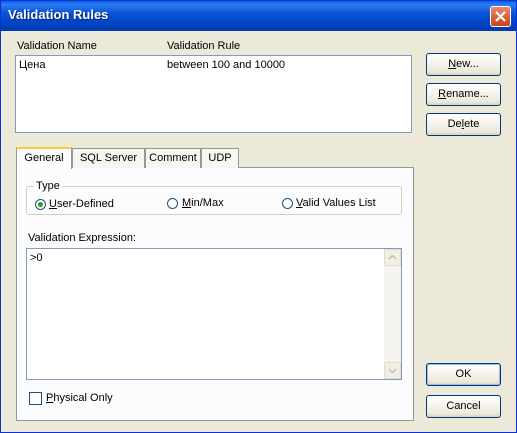 This screenshot has width=517, height=433. I want to click on radio-valid-values-list-label: Valid Values List, so click(336, 203).